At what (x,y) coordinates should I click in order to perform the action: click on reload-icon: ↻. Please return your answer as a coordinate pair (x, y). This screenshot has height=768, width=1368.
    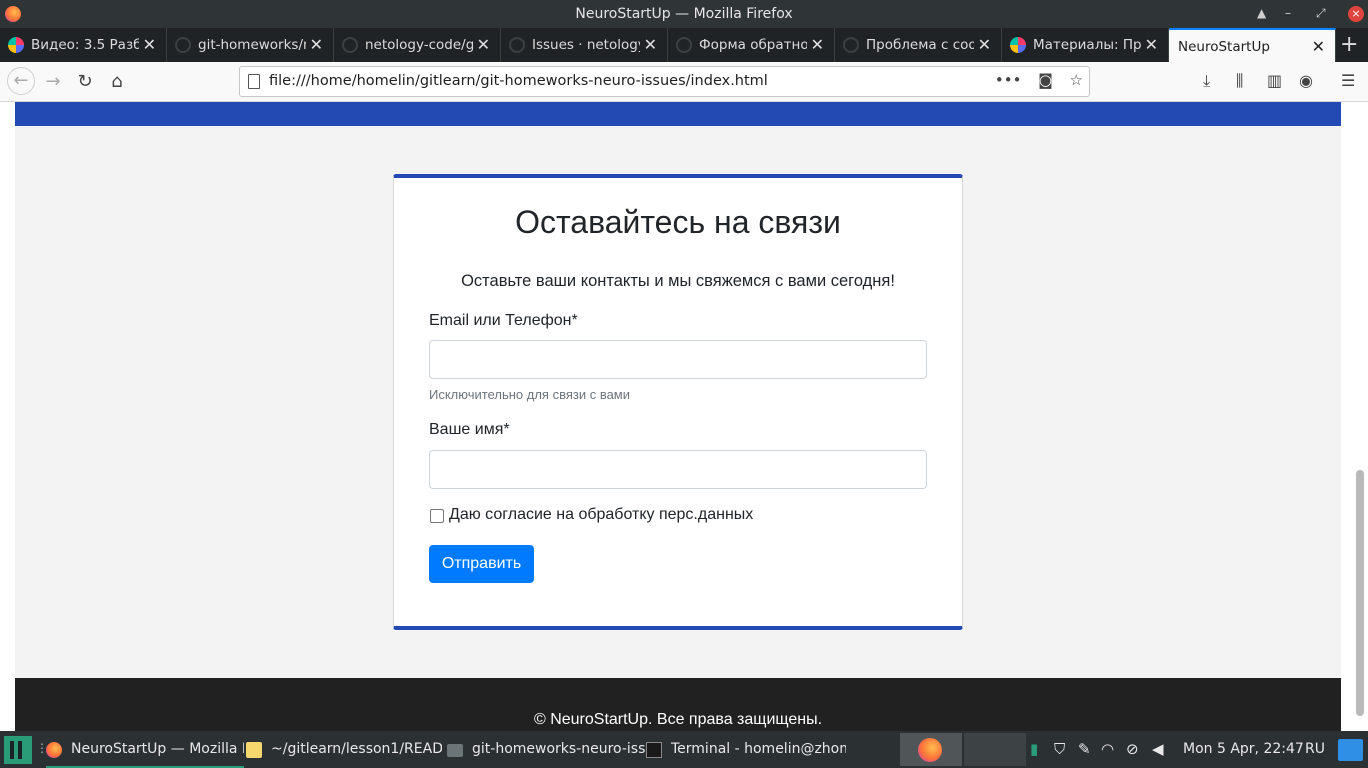
    Looking at the image, I should click on (85, 82).